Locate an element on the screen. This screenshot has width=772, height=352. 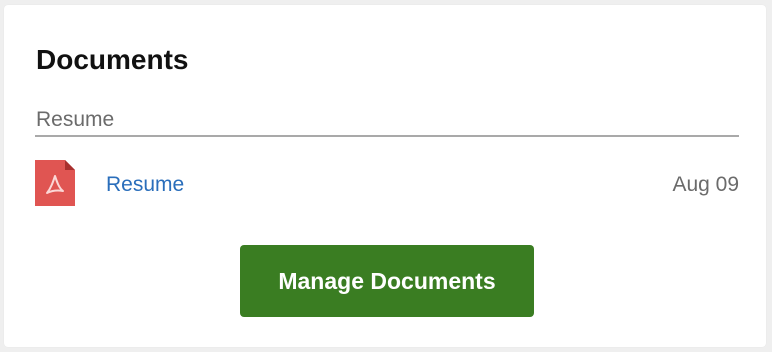
card-title: Documents is located at coordinates (112, 59).